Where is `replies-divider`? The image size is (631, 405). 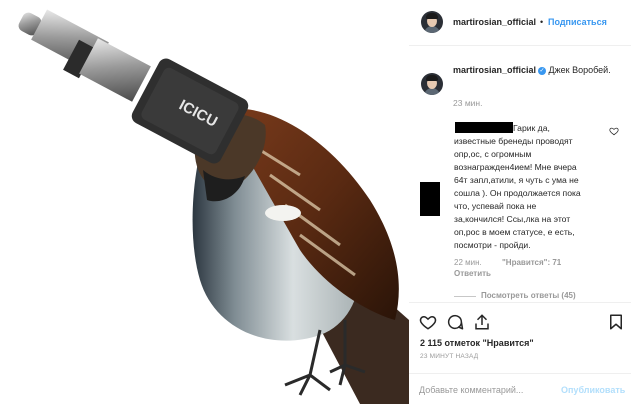 replies-divider is located at coordinates (465, 296).